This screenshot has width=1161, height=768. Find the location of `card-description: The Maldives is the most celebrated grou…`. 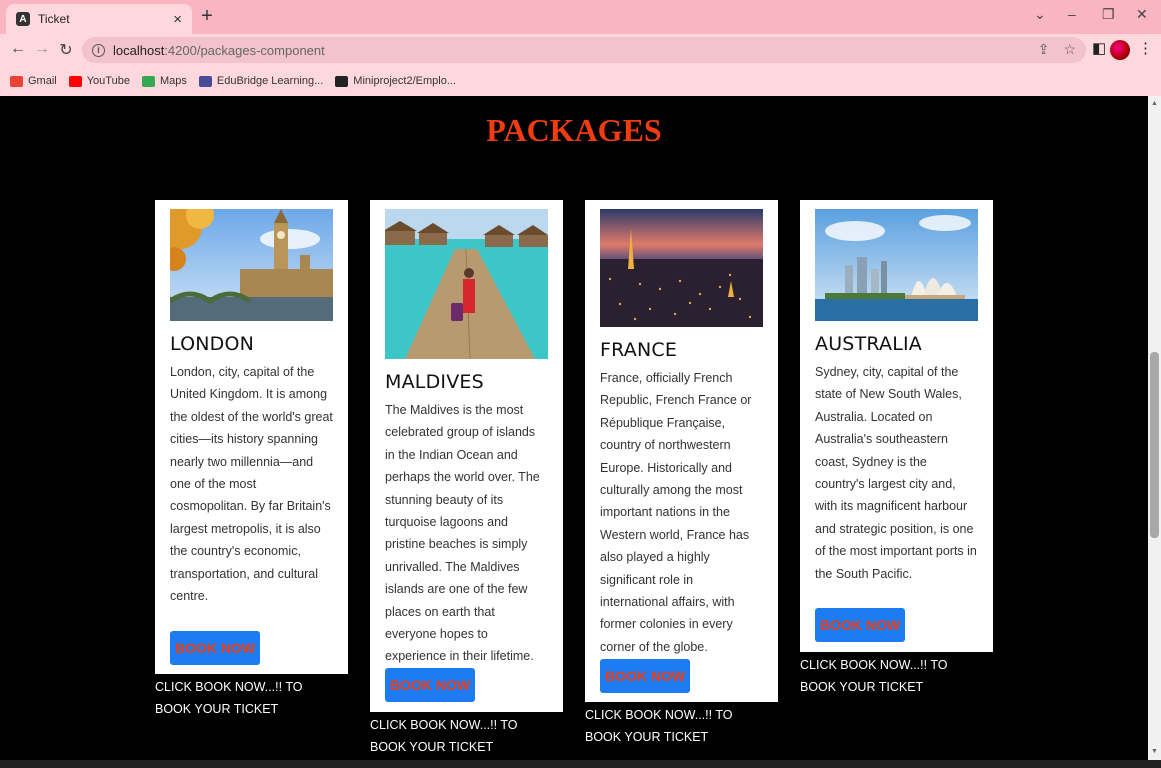

card-description: The Maldives is the most celebrated grou… is located at coordinates (462, 533).